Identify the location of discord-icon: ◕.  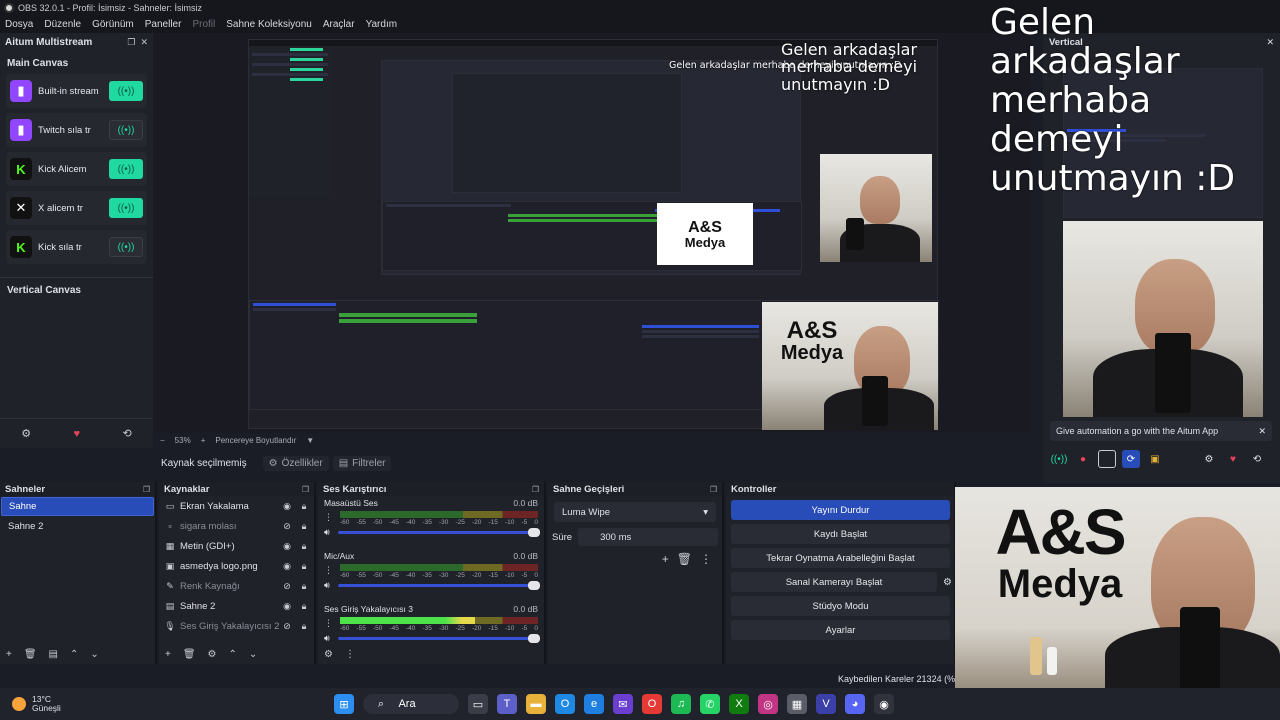
(855, 704).